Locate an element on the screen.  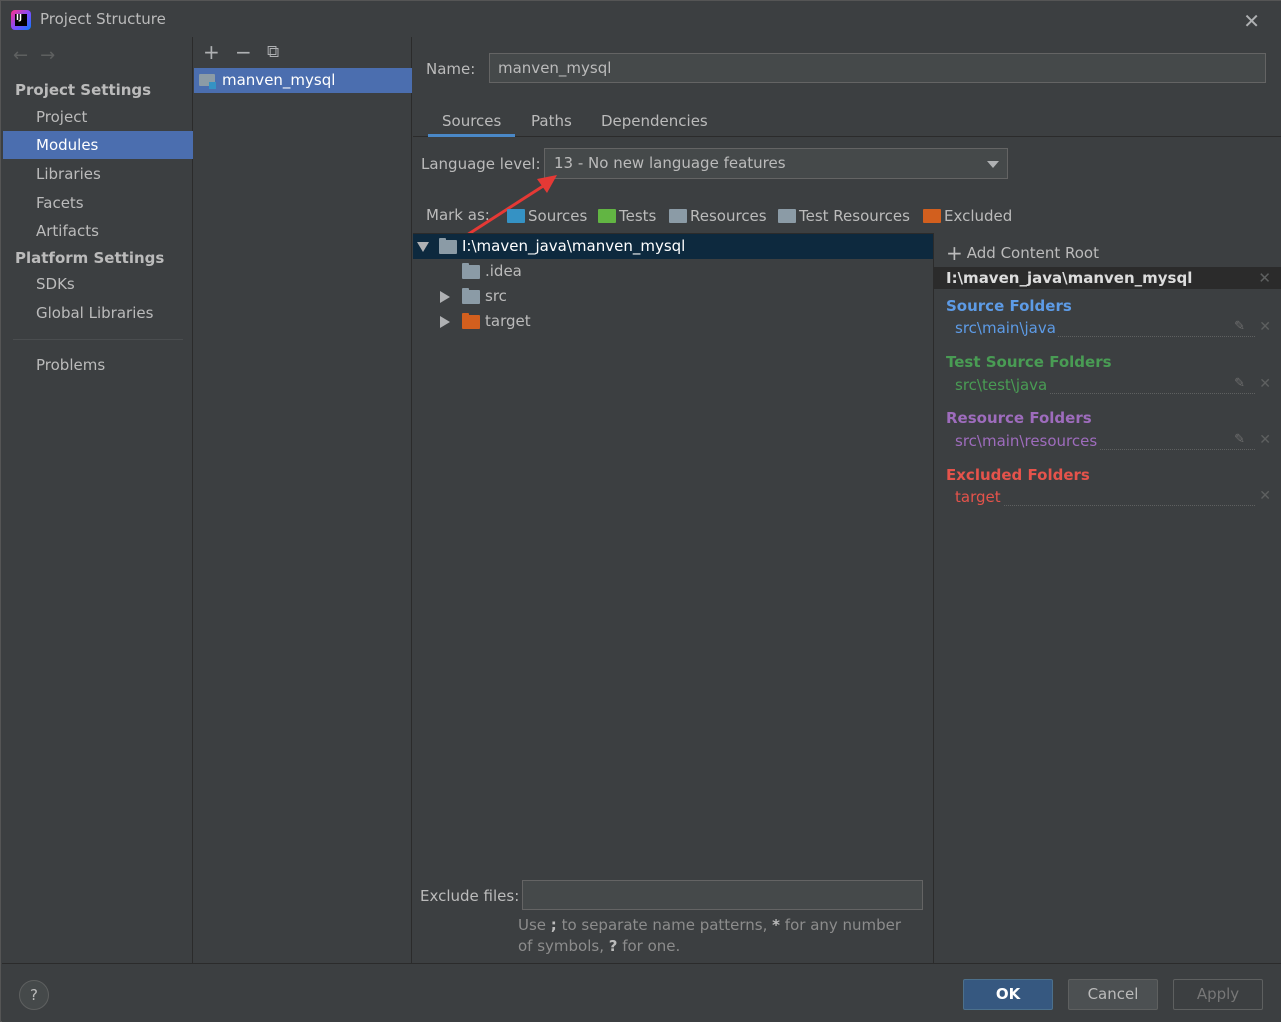
tab-dependencies: Dependencies is located at coordinates (654, 123).